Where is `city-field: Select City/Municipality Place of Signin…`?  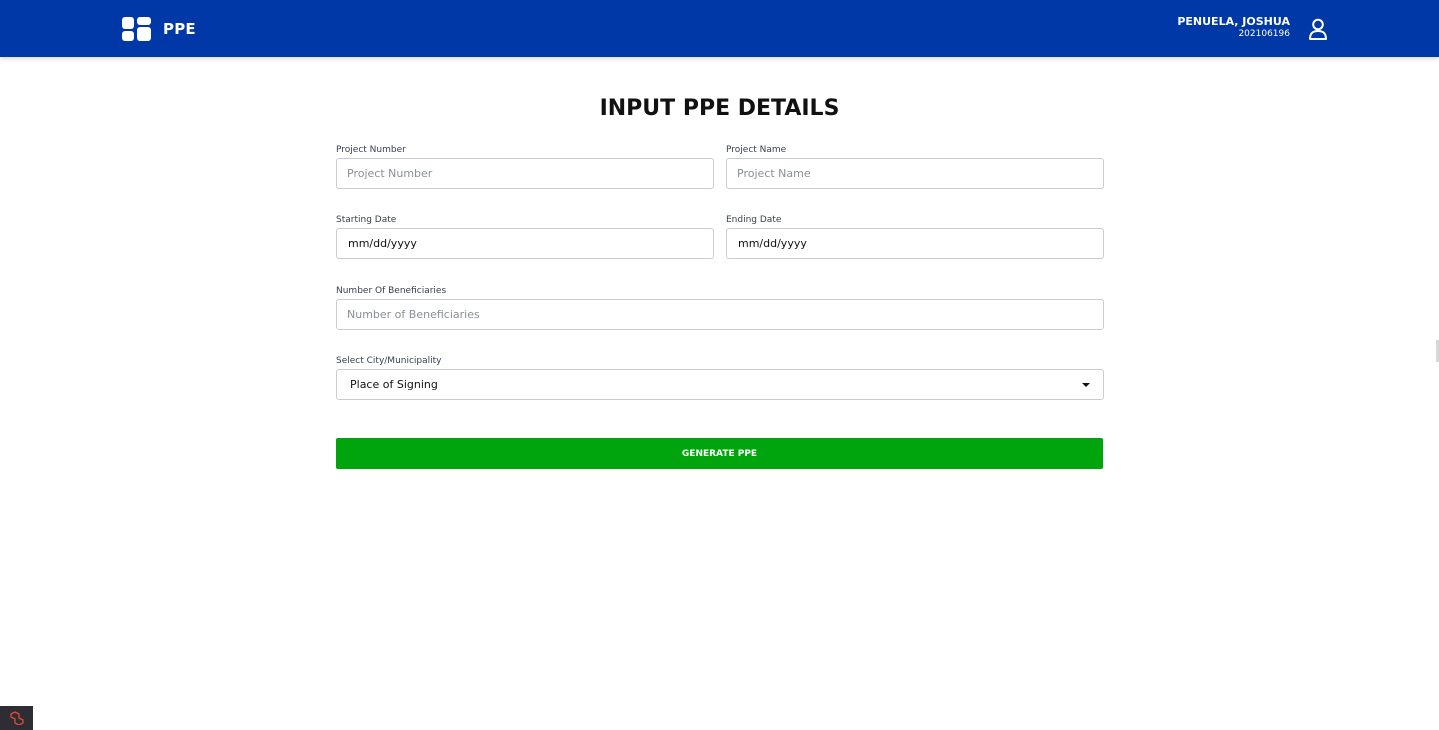
city-field: Select City/Municipality Place of Signin… is located at coordinates (720, 378).